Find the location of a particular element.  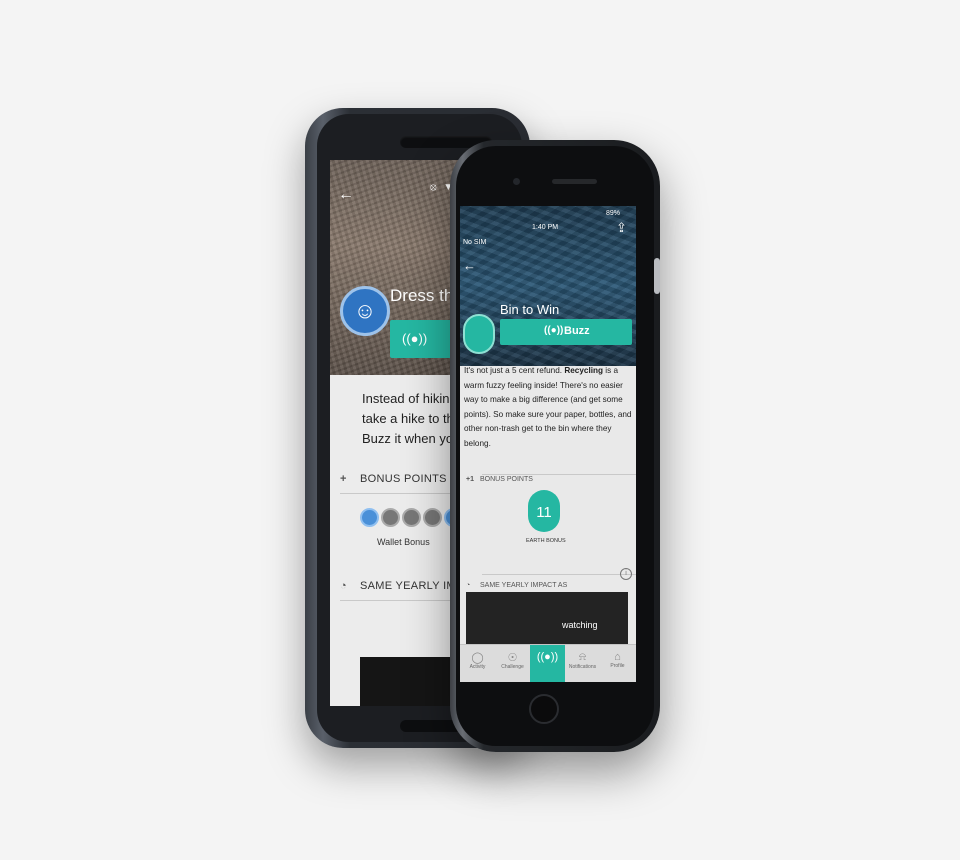

challenge-avatar: ☺ is located at coordinates (365, 311).